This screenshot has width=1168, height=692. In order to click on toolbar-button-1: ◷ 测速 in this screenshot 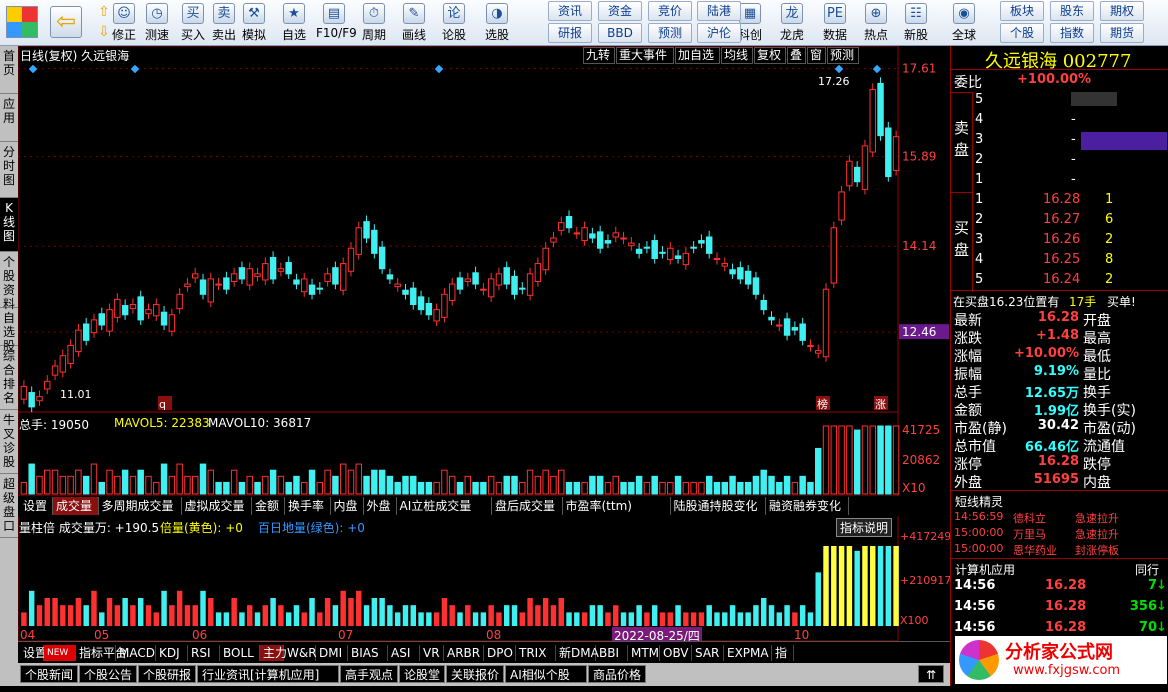, I will do `click(157, 22)`.